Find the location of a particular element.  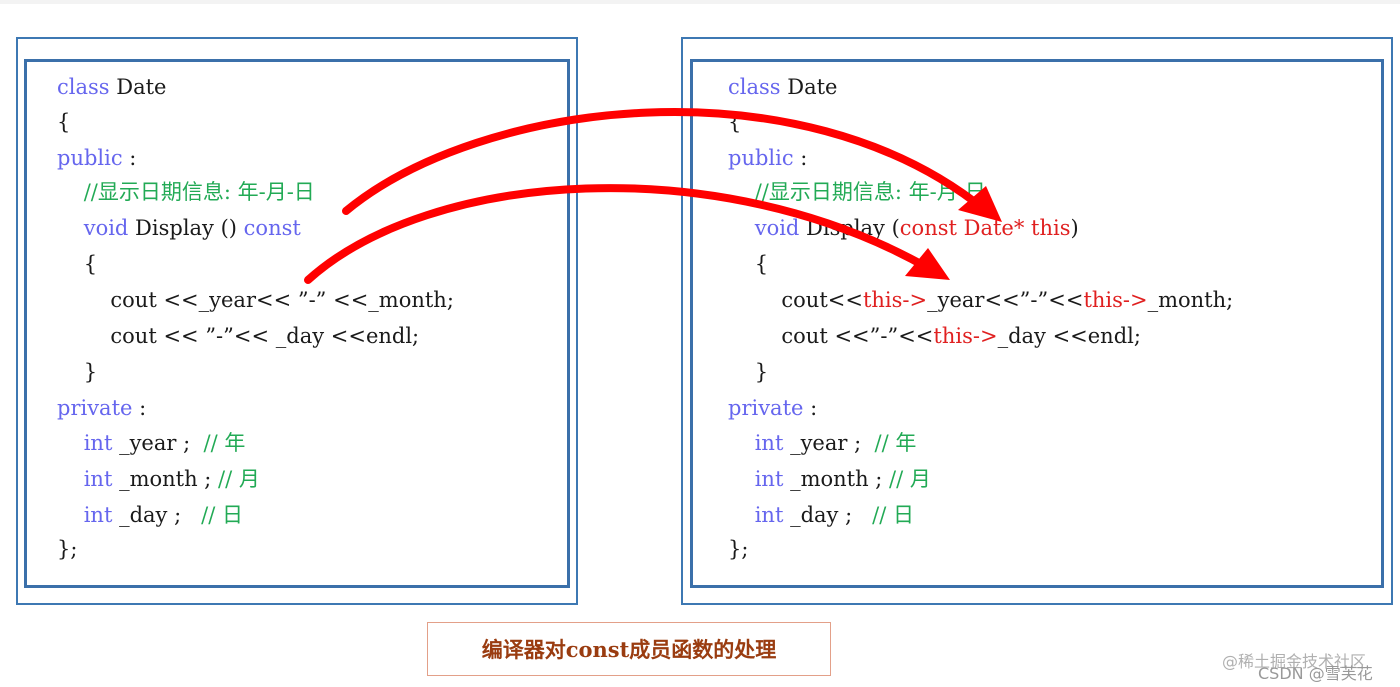

code-token: Display ( is located at coordinates (849, 228).